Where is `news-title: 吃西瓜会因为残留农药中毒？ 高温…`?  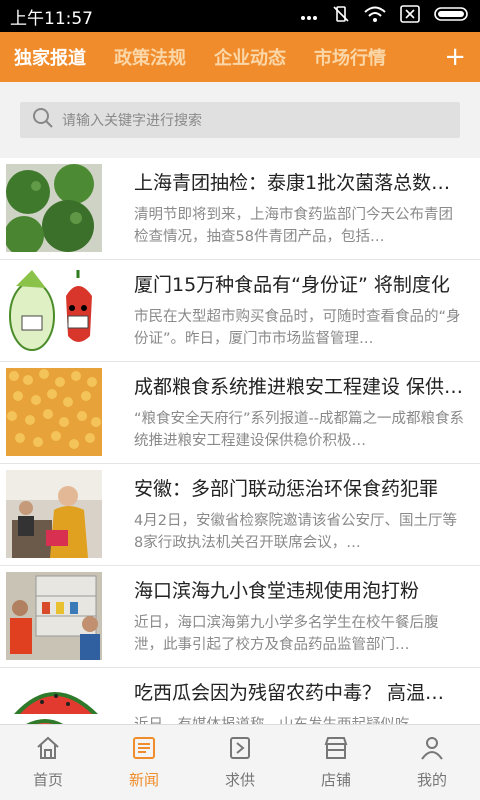 news-title: 吃西瓜会因为残留农药中毒？ 高温… is located at coordinates (289, 693).